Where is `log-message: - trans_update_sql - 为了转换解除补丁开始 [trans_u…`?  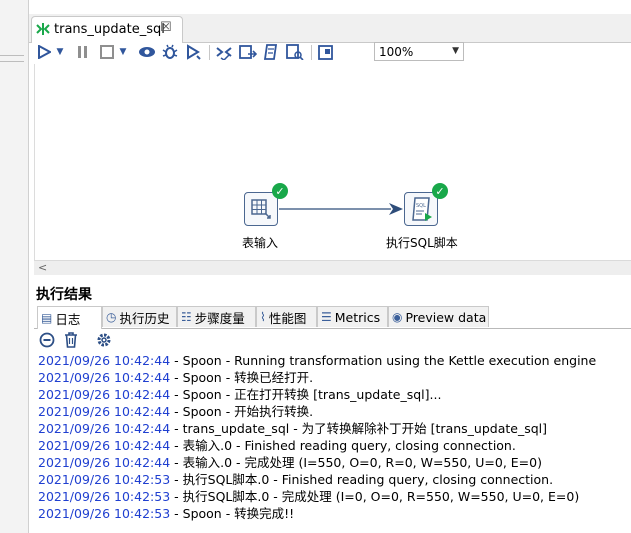 log-message: - trans_update_sql - 为了转换解除补丁开始 [trans_u… is located at coordinates (359, 428).